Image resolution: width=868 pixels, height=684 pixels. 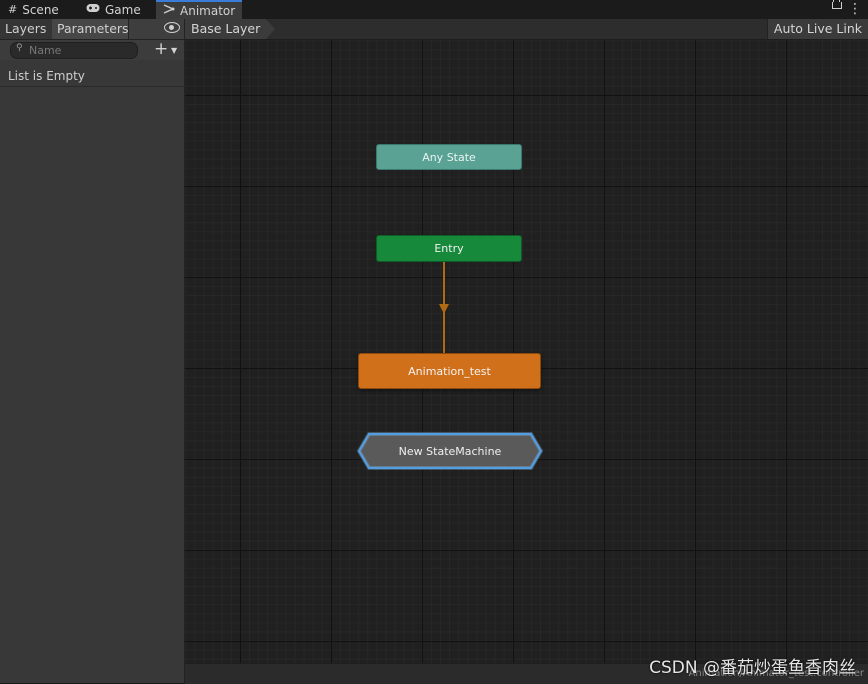 I want to click on window-tab-bar: # Scene Game Animator ⋮, so click(x=434, y=9).